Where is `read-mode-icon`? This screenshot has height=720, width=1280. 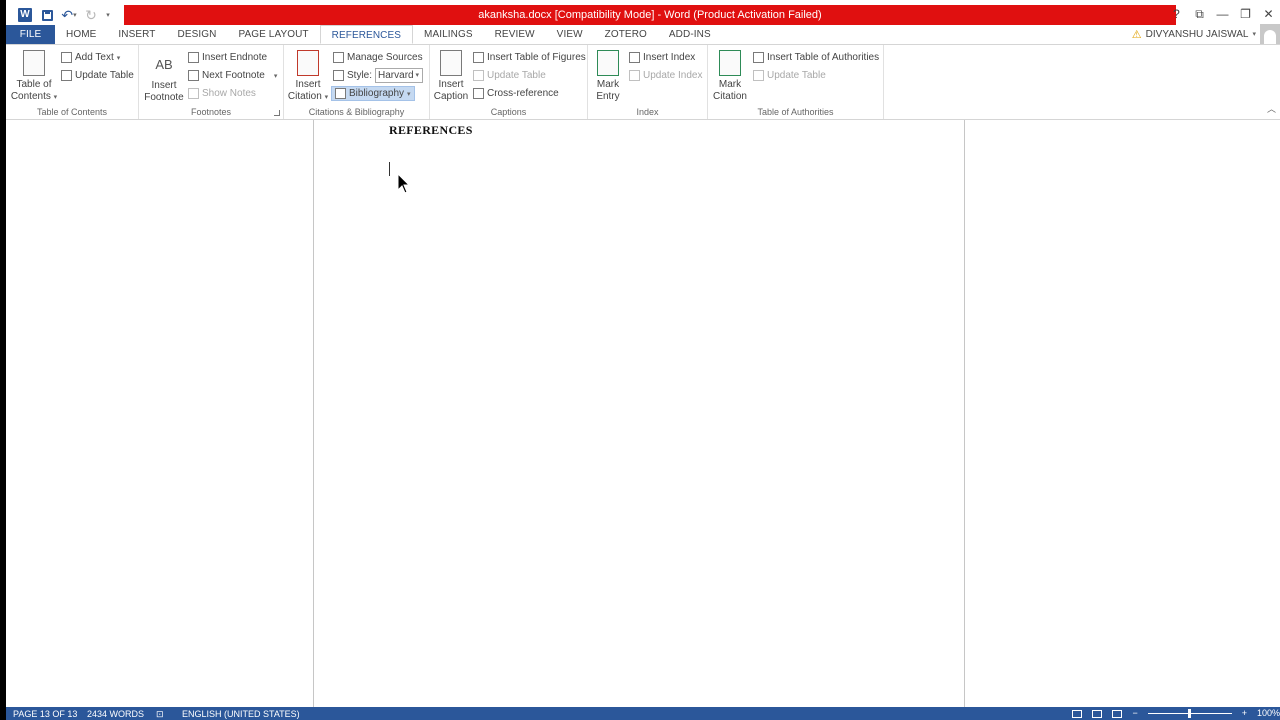 read-mode-icon is located at coordinates (1077, 713).